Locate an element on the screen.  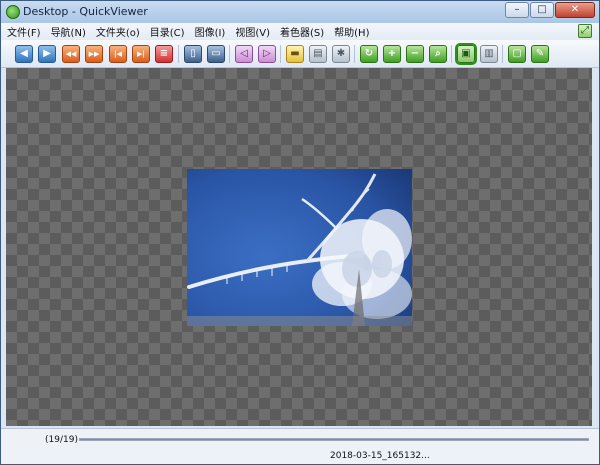
rotate-icon: ↻ is located at coordinates (369, 54).